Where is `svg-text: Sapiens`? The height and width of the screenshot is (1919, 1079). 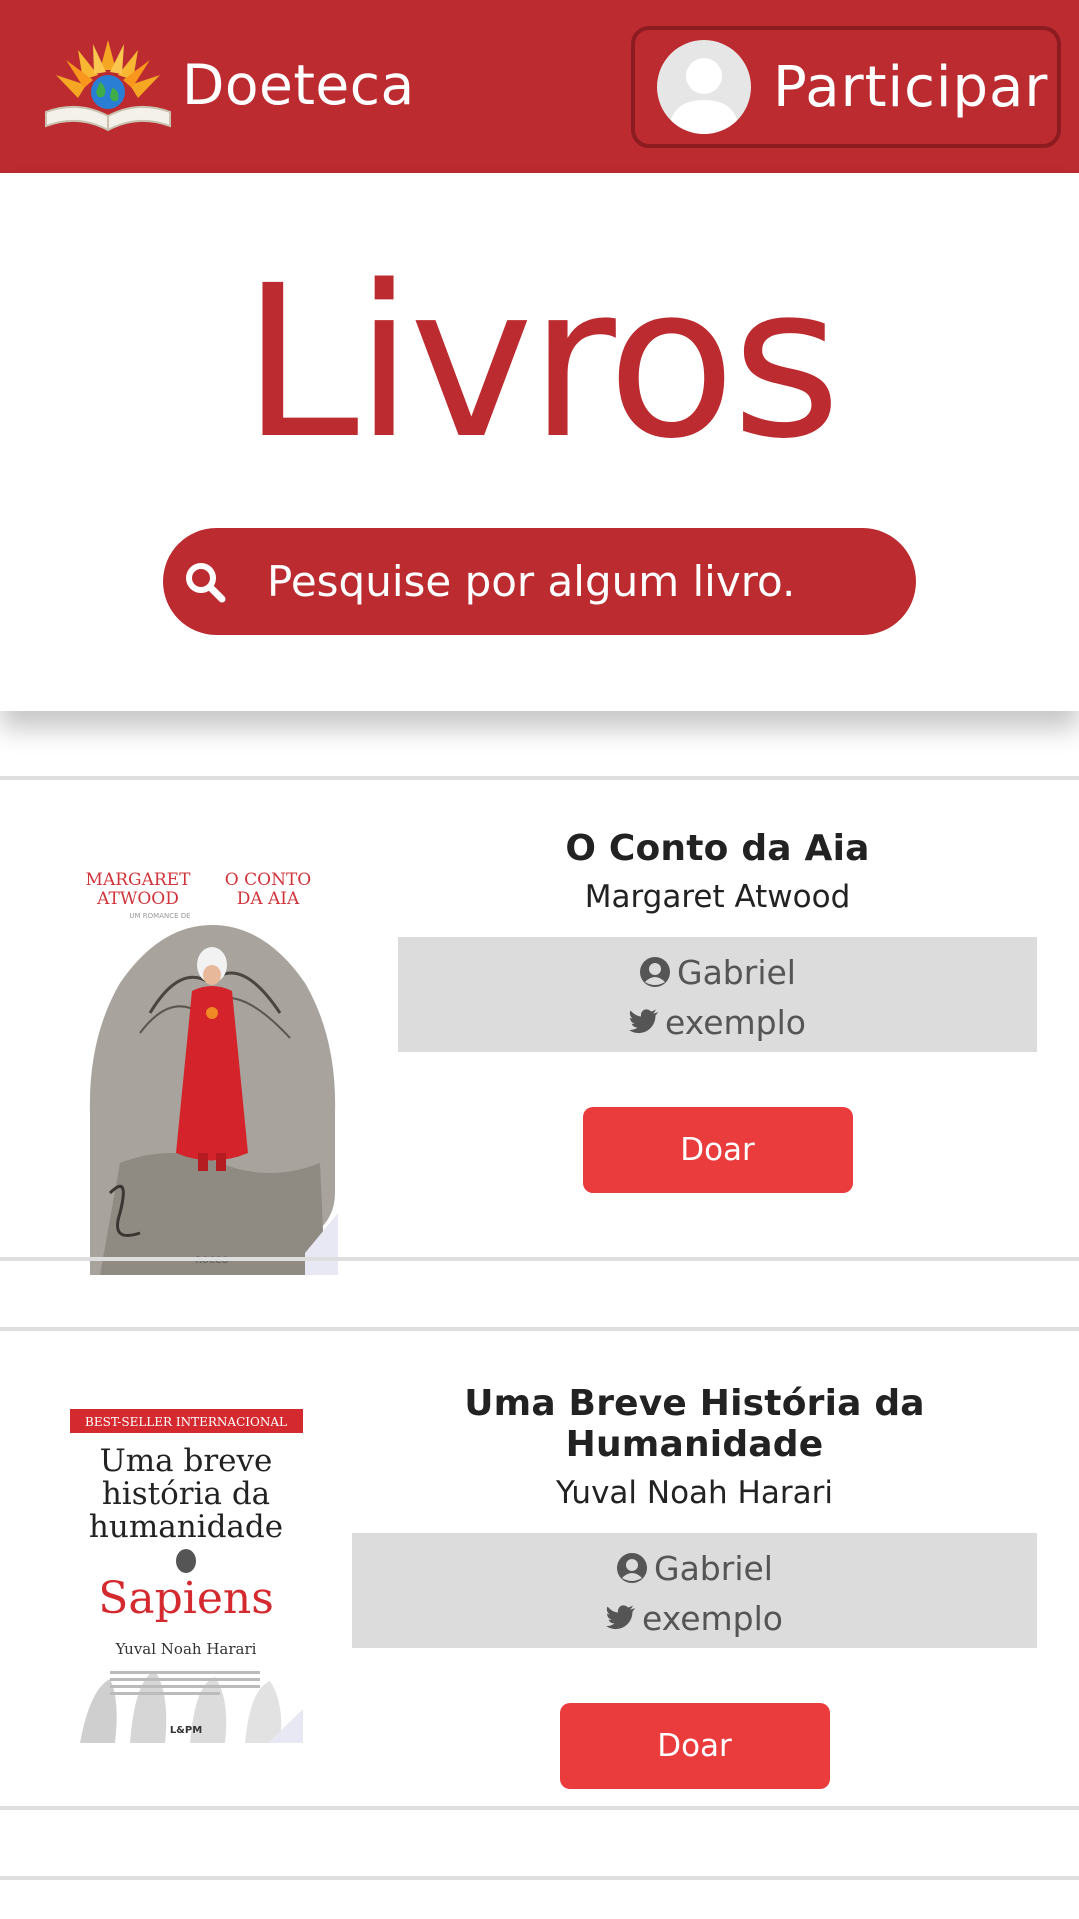
svg-text: Sapiens is located at coordinates (186, 1598).